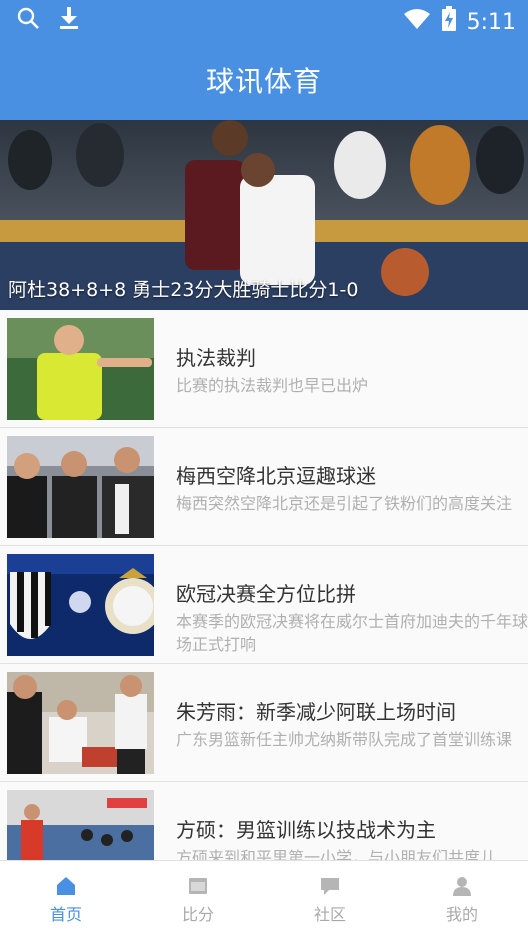 The height and width of the screenshot is (941, 528). What do you see at coordinates (329, 914) in the screenshot?
I see `tab-label: 社区` at bounding box center [329, 914].